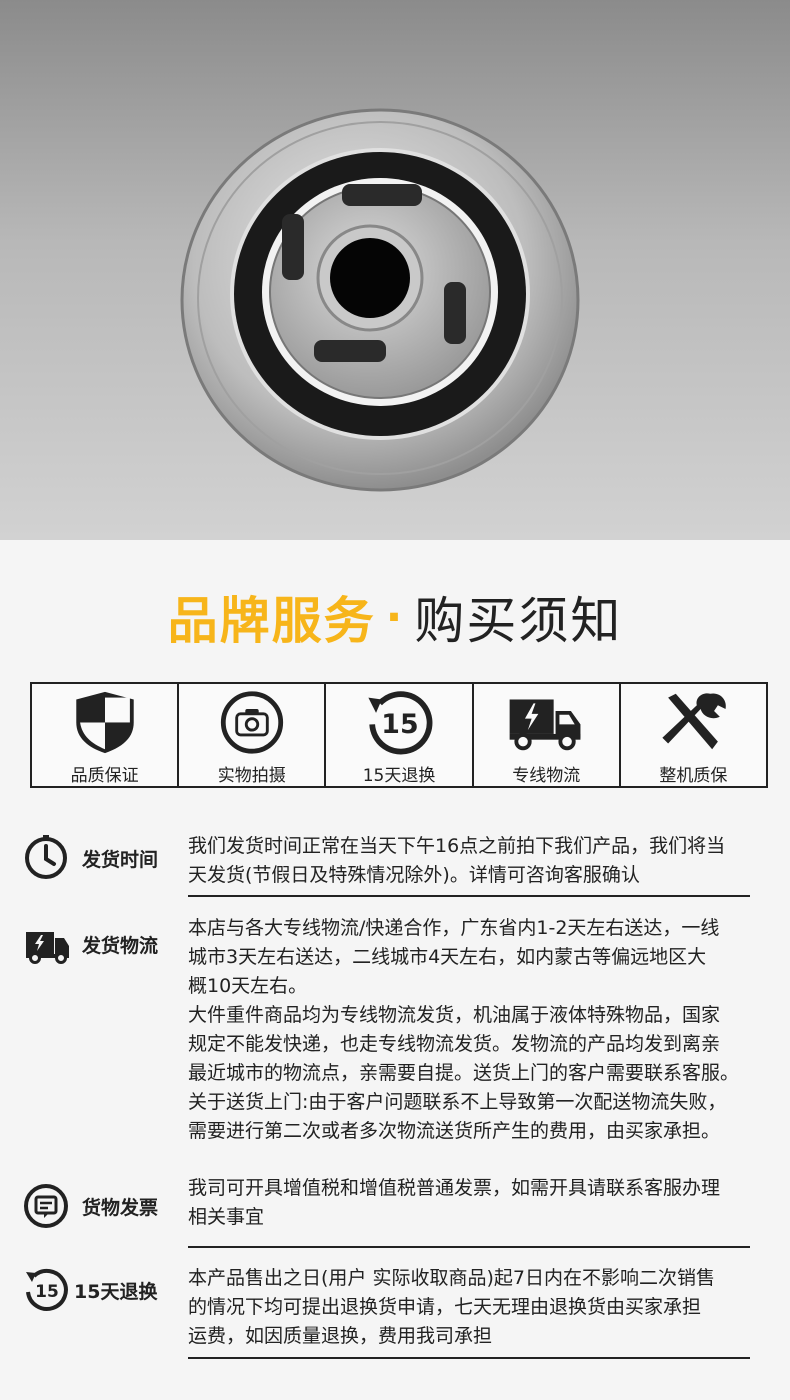 Image resolution: width=790 pixels, height=1400 pixels. I want to click on service-quality: 品质保证, so click(106, 735).